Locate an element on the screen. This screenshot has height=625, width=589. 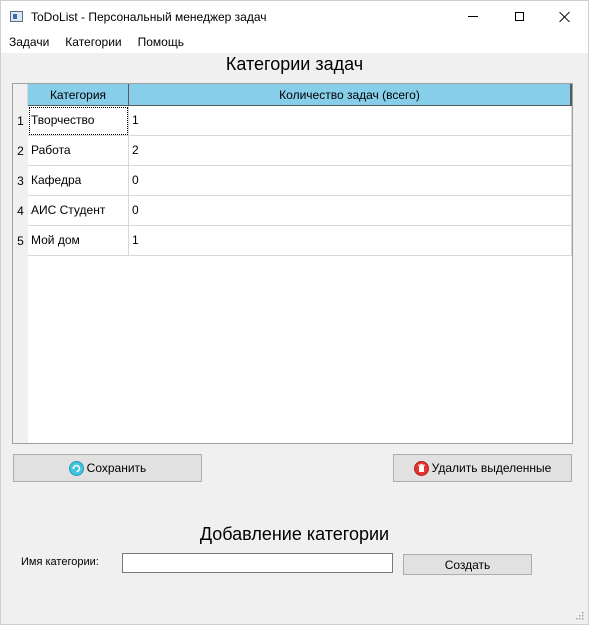
window-title: ToDoList - Персональный менеджер задач is located at coordinates (149, 16).